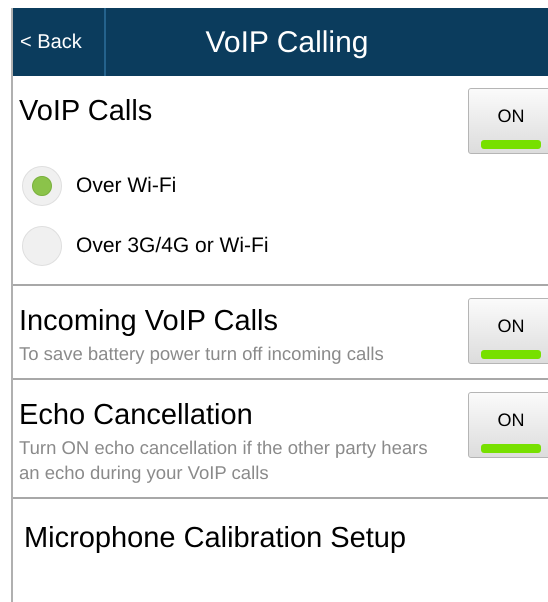  I want to click on setting-description: To save battery power turn off incoming calls, so click(202, 354).